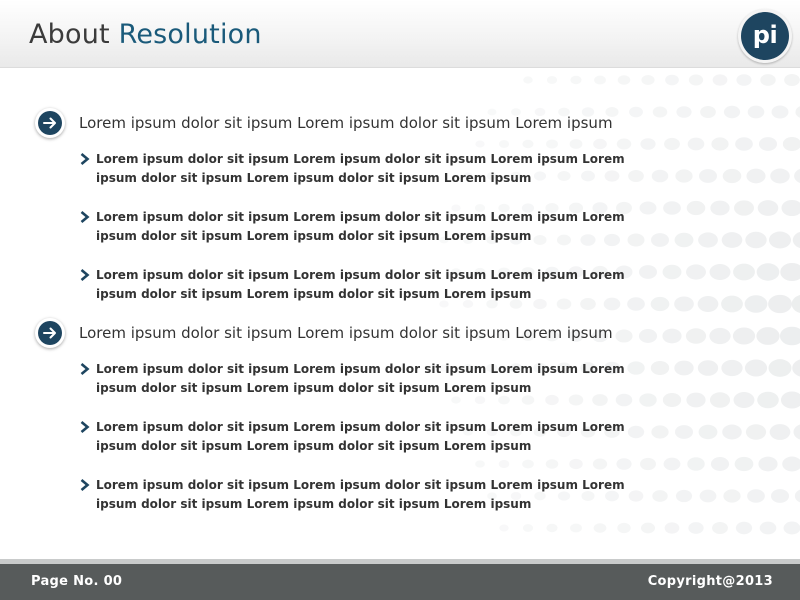 The image size is (800, 600). Describe the element at coordinates (77, 581) in the screenshot. I see `page-number: Page No. 00` at that location.